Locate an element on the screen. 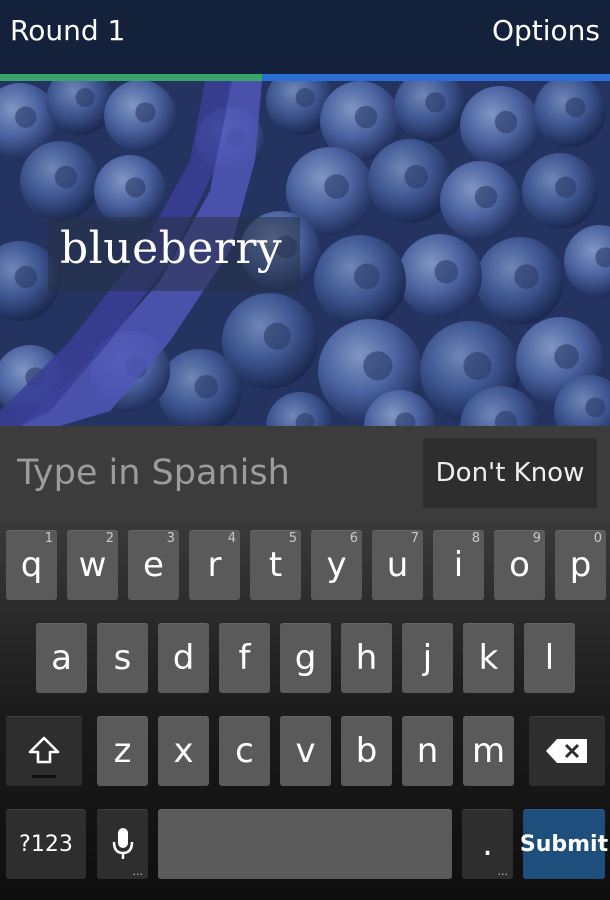 The image size is (610, 900). key-r-hint: 4 is located at coordinates (231, 538).